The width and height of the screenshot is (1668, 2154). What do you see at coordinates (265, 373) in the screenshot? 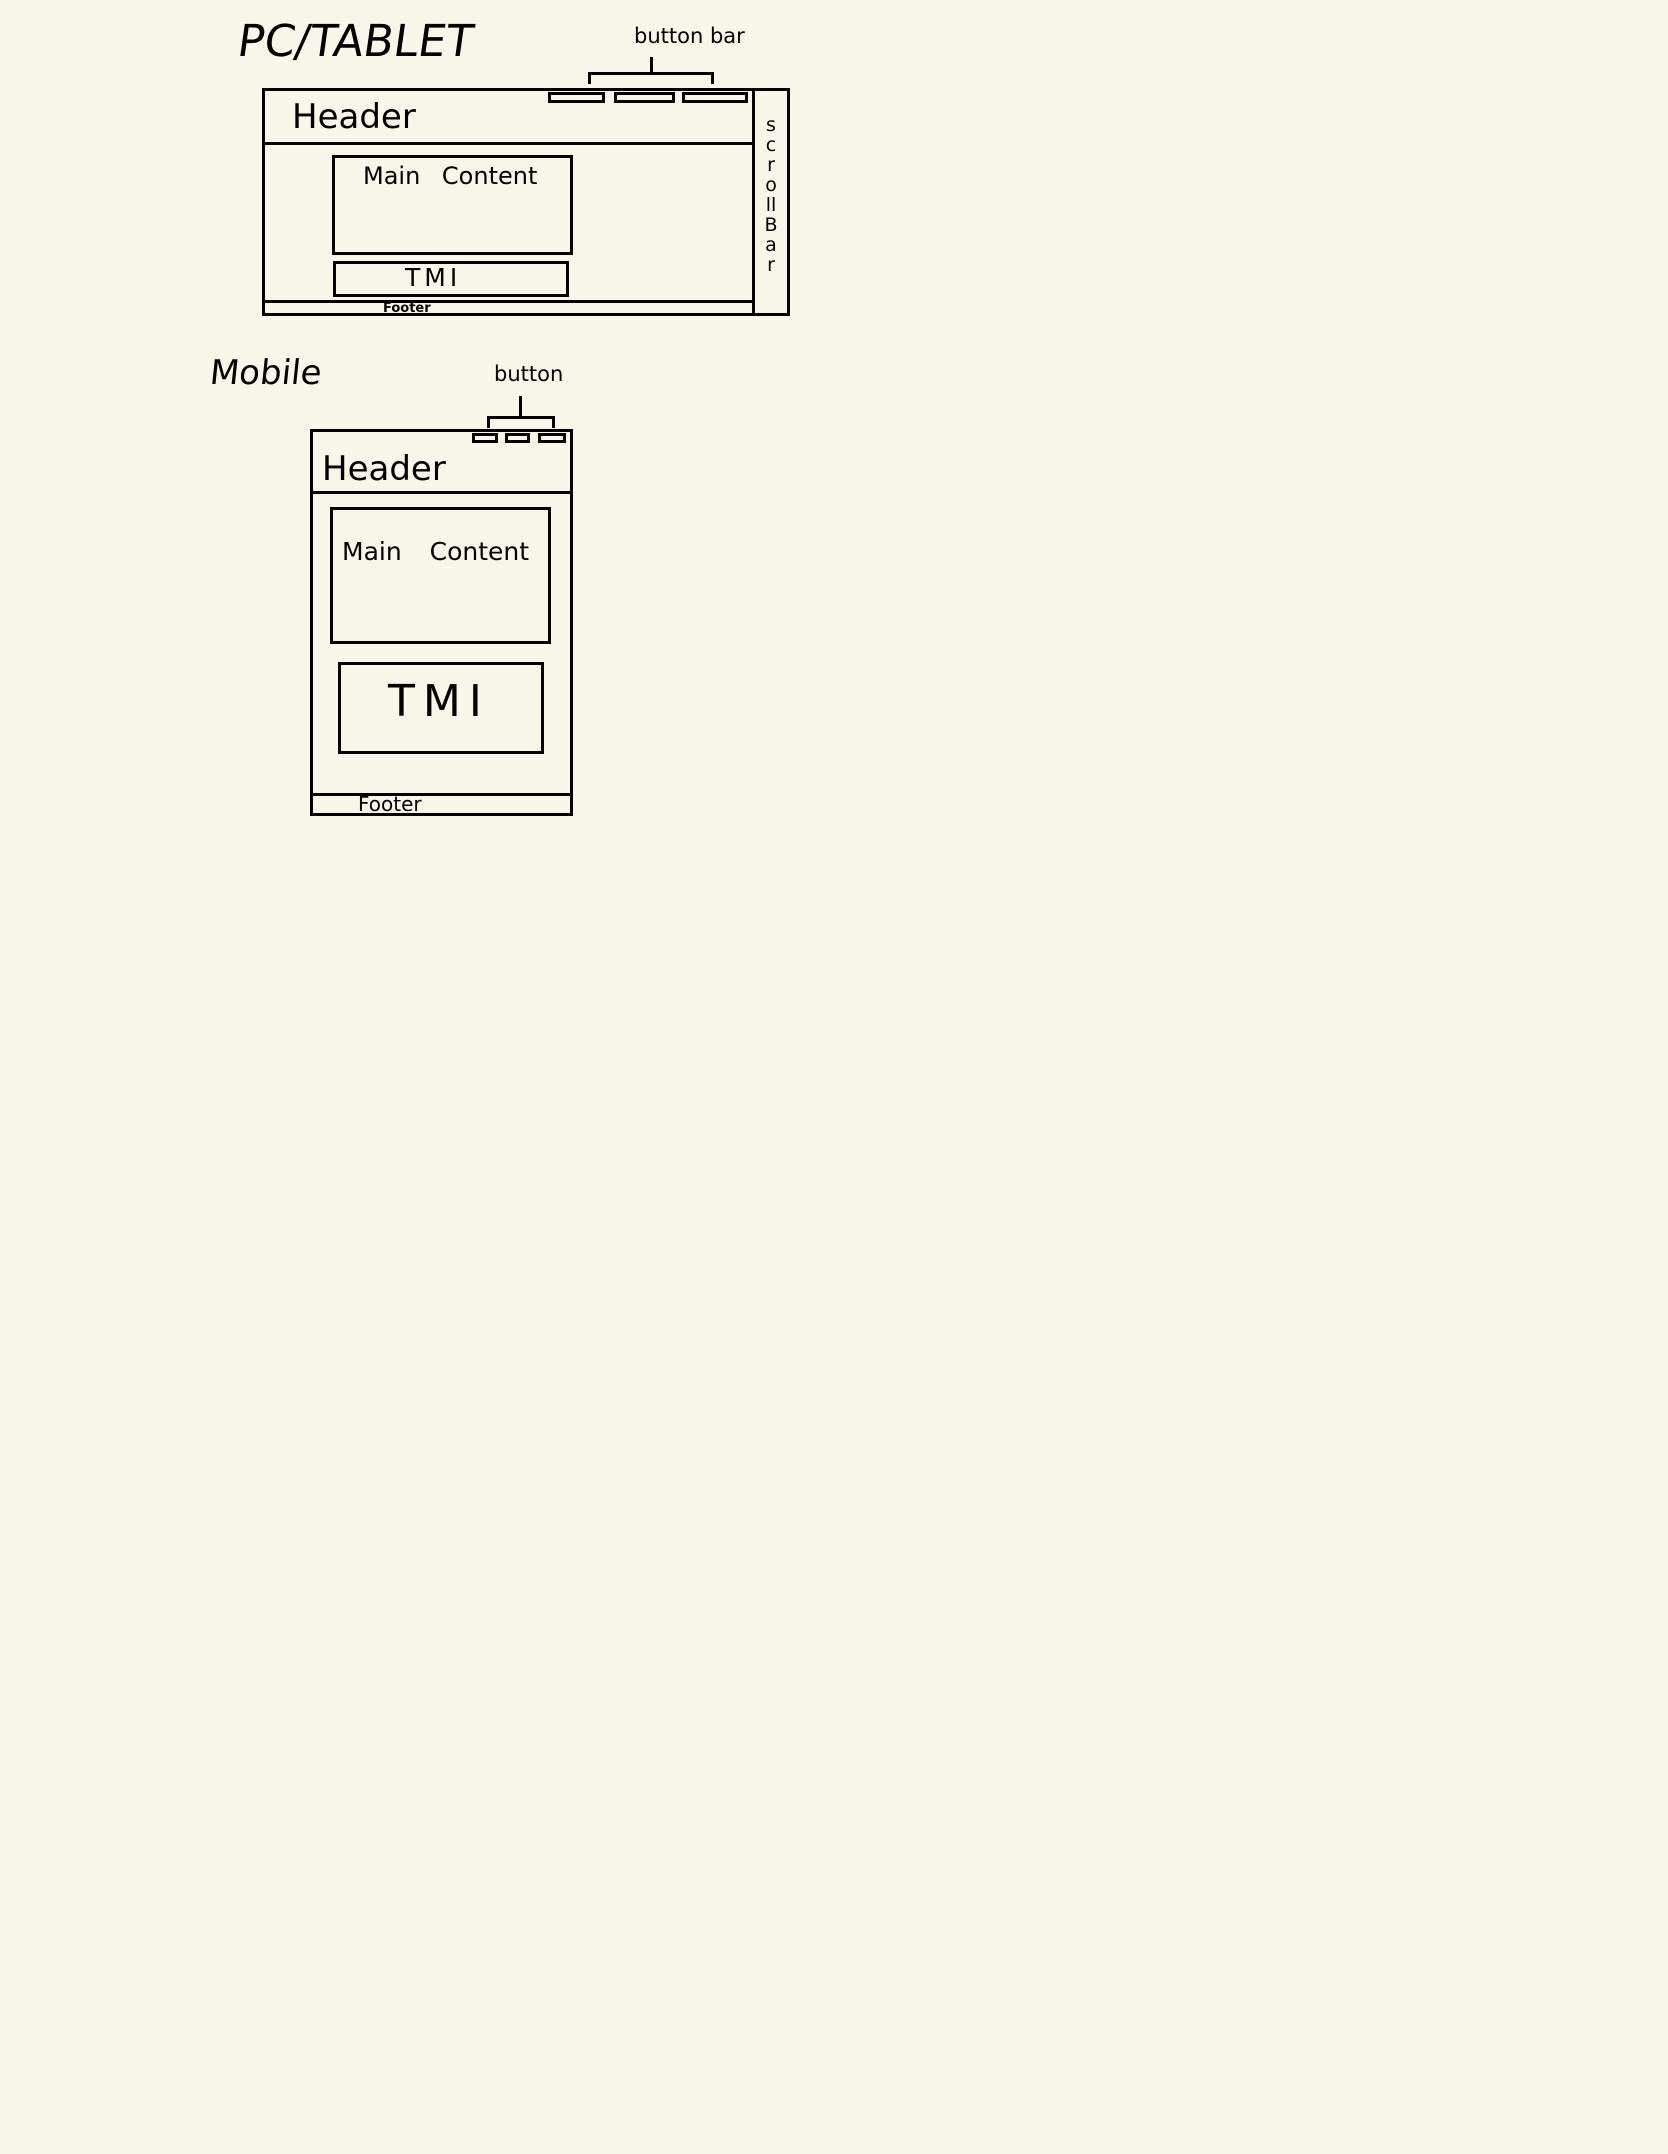
I see `mobile-title: Mobile` at bounding box center [265, 373].